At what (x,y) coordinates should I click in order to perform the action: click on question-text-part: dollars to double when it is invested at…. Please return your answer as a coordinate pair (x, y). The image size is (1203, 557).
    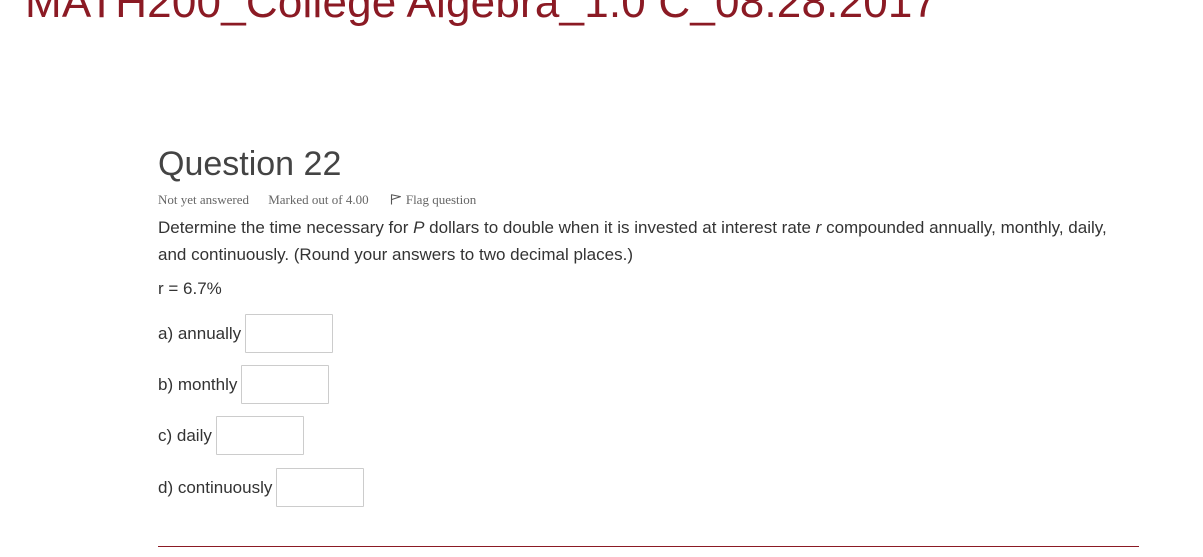
    Looking at the image, I should click on (620, 227).